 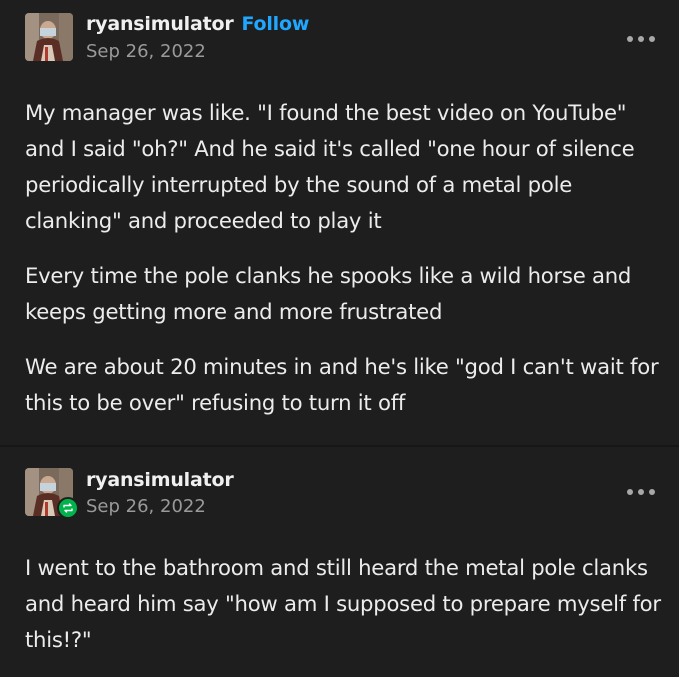 I want to click on post-header: ryansimulator Follow, so click(x=197, y=24).